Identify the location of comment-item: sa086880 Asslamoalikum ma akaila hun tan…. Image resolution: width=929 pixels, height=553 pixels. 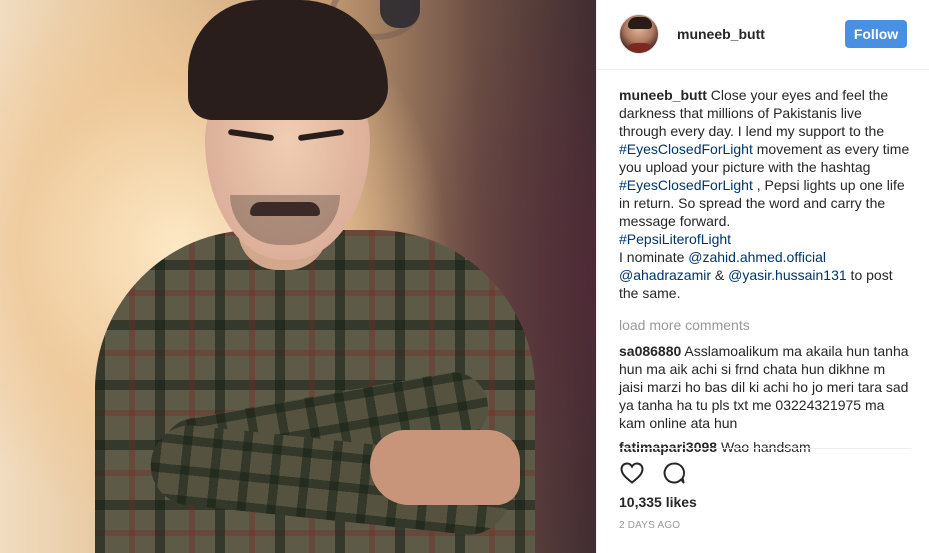
(765, 387).